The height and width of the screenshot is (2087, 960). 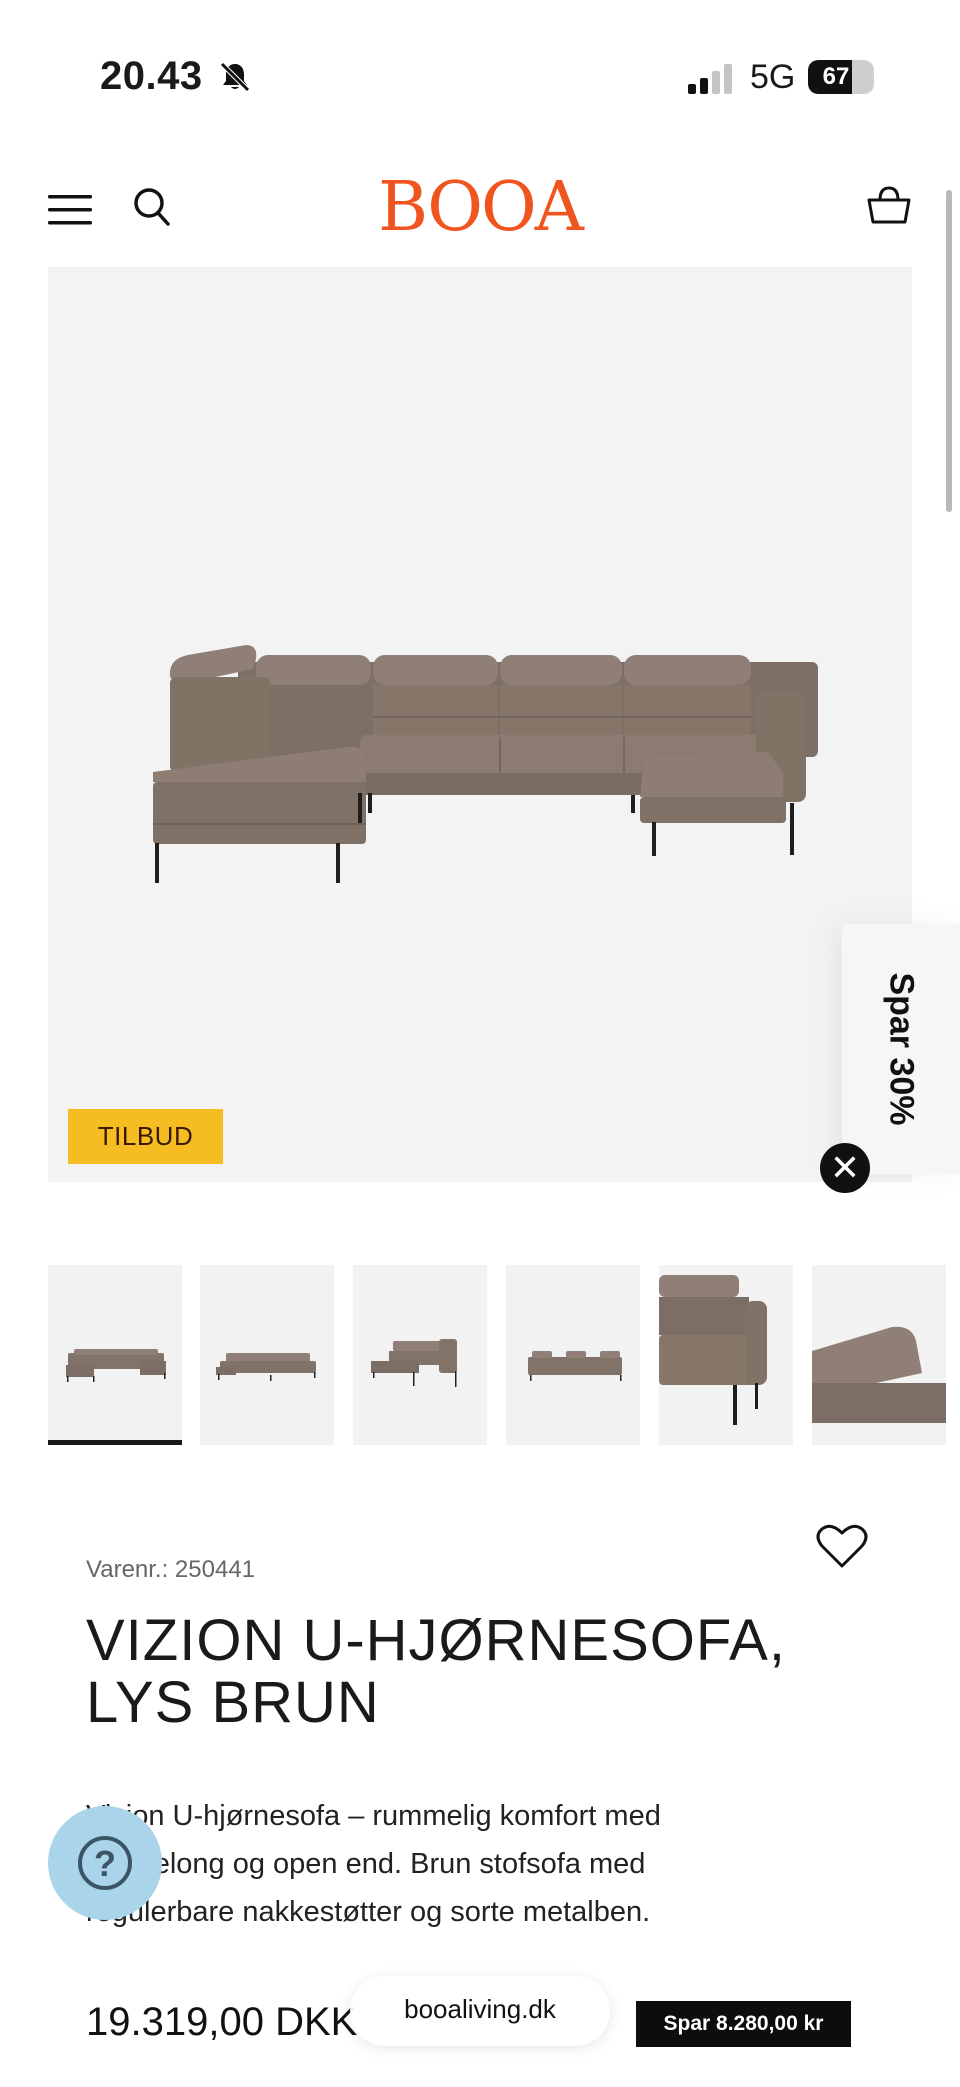 I want to click on close-icon: ✕, so click(x=845, y=1168).